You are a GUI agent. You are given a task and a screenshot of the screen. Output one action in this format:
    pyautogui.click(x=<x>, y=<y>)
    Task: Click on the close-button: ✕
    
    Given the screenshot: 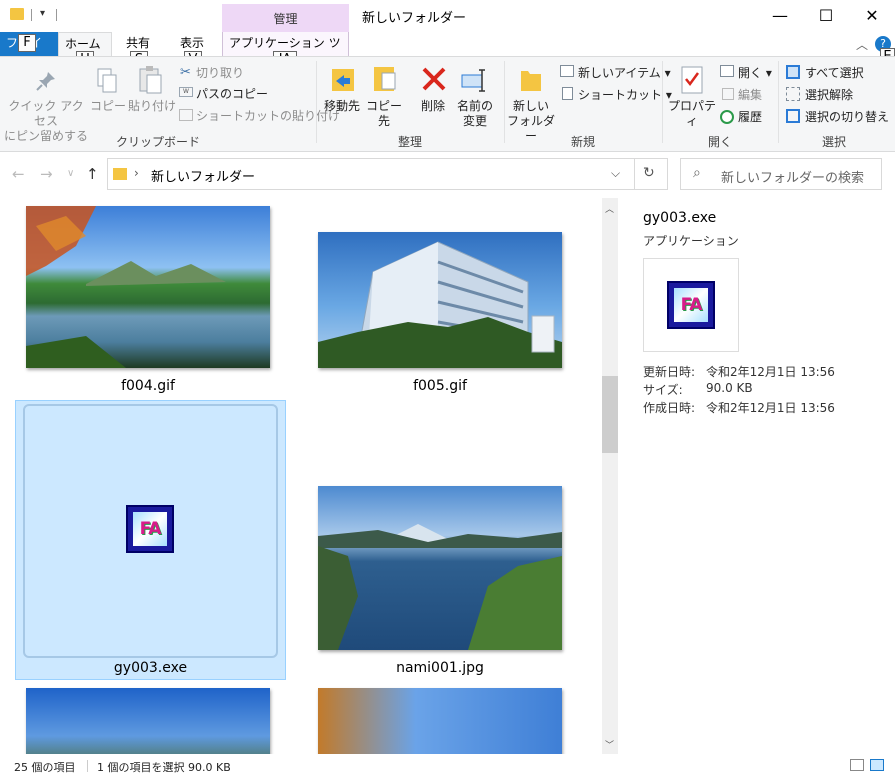 What is the action you would take?
    pyautogui.click(x=872, y=15)
    